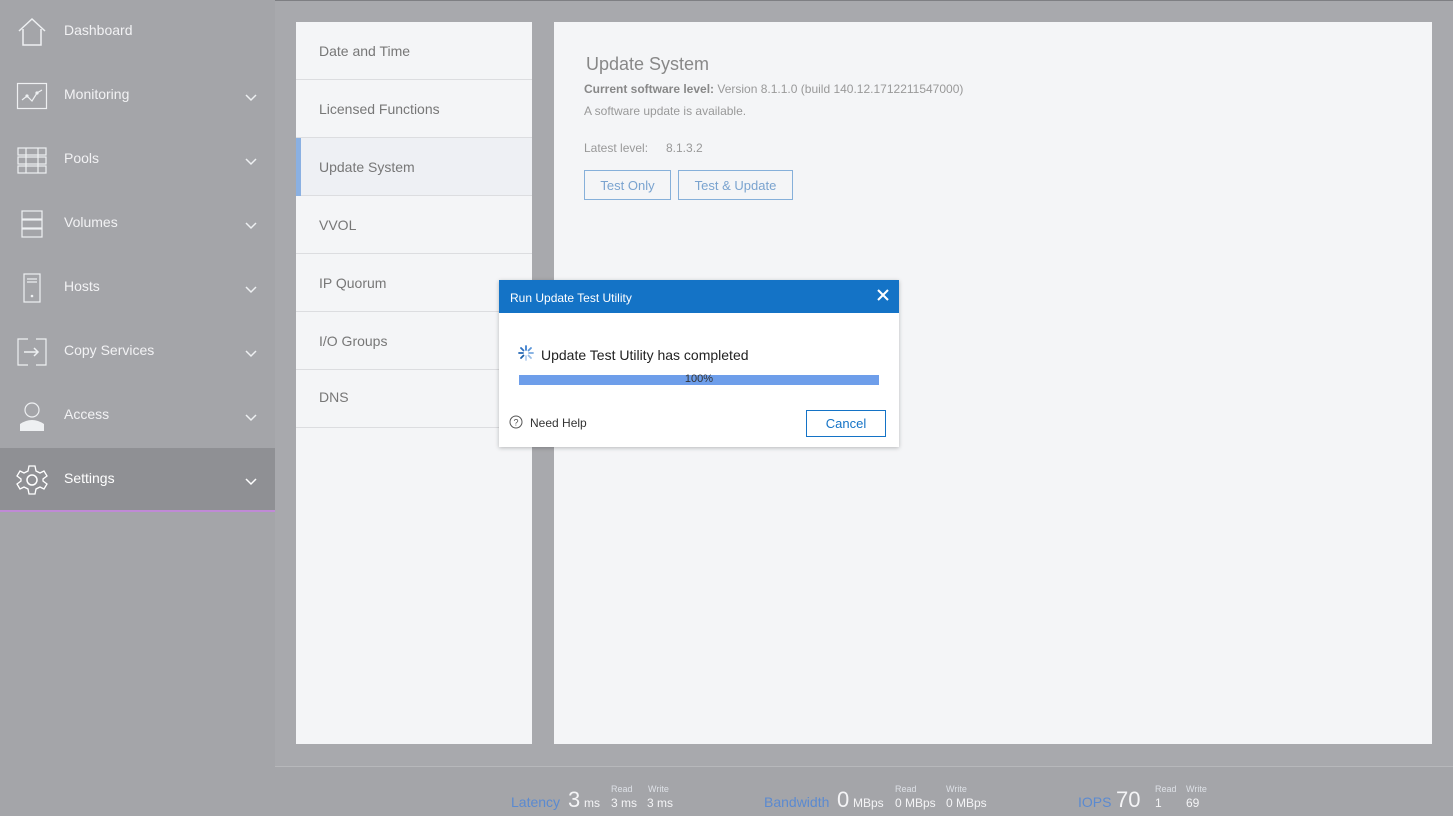  What do you see at coordinates (684, 148) in the screenshot?
I see `latest-level-value: 8.1.3.2` at bounding box center [684, 148].